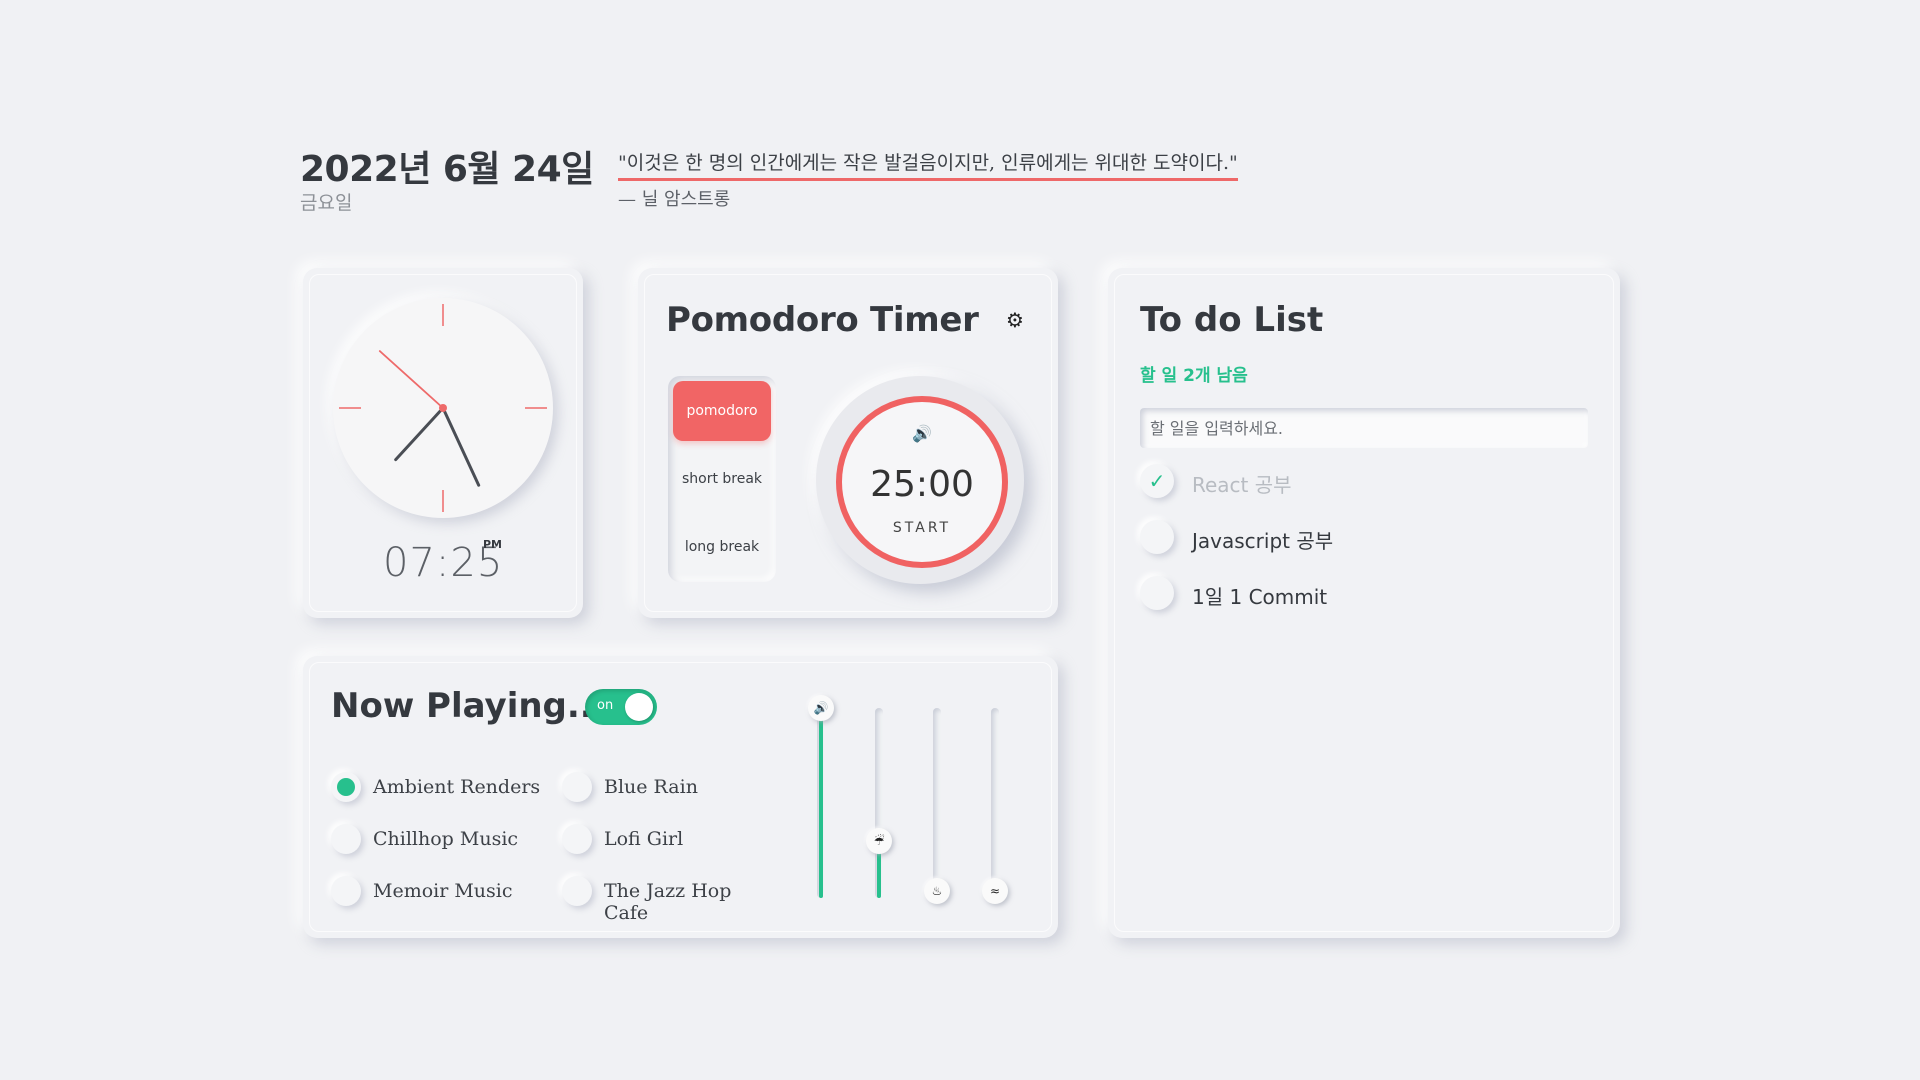 This screenshot has width=1920, height=1080. I want to click on rain-volume-slider: ☔, so click(879, 803).